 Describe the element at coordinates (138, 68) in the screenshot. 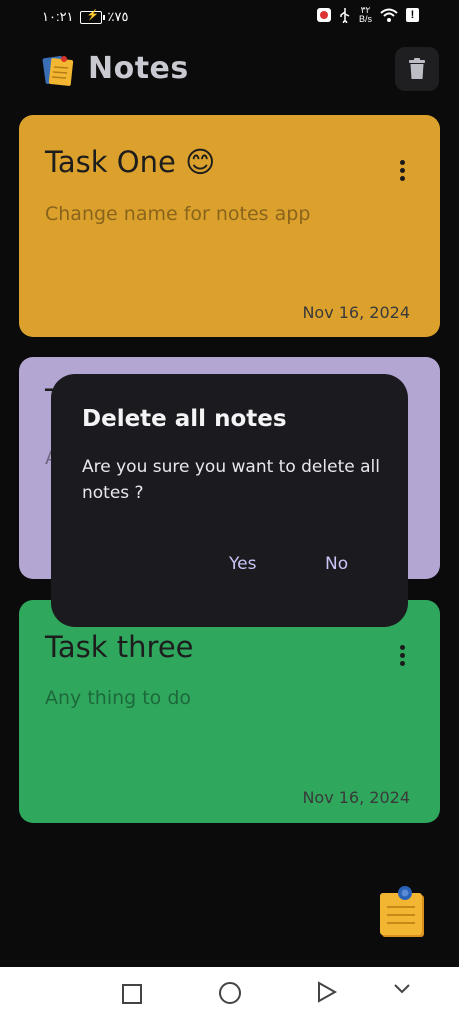

I see `page-title: Notes` at that location.